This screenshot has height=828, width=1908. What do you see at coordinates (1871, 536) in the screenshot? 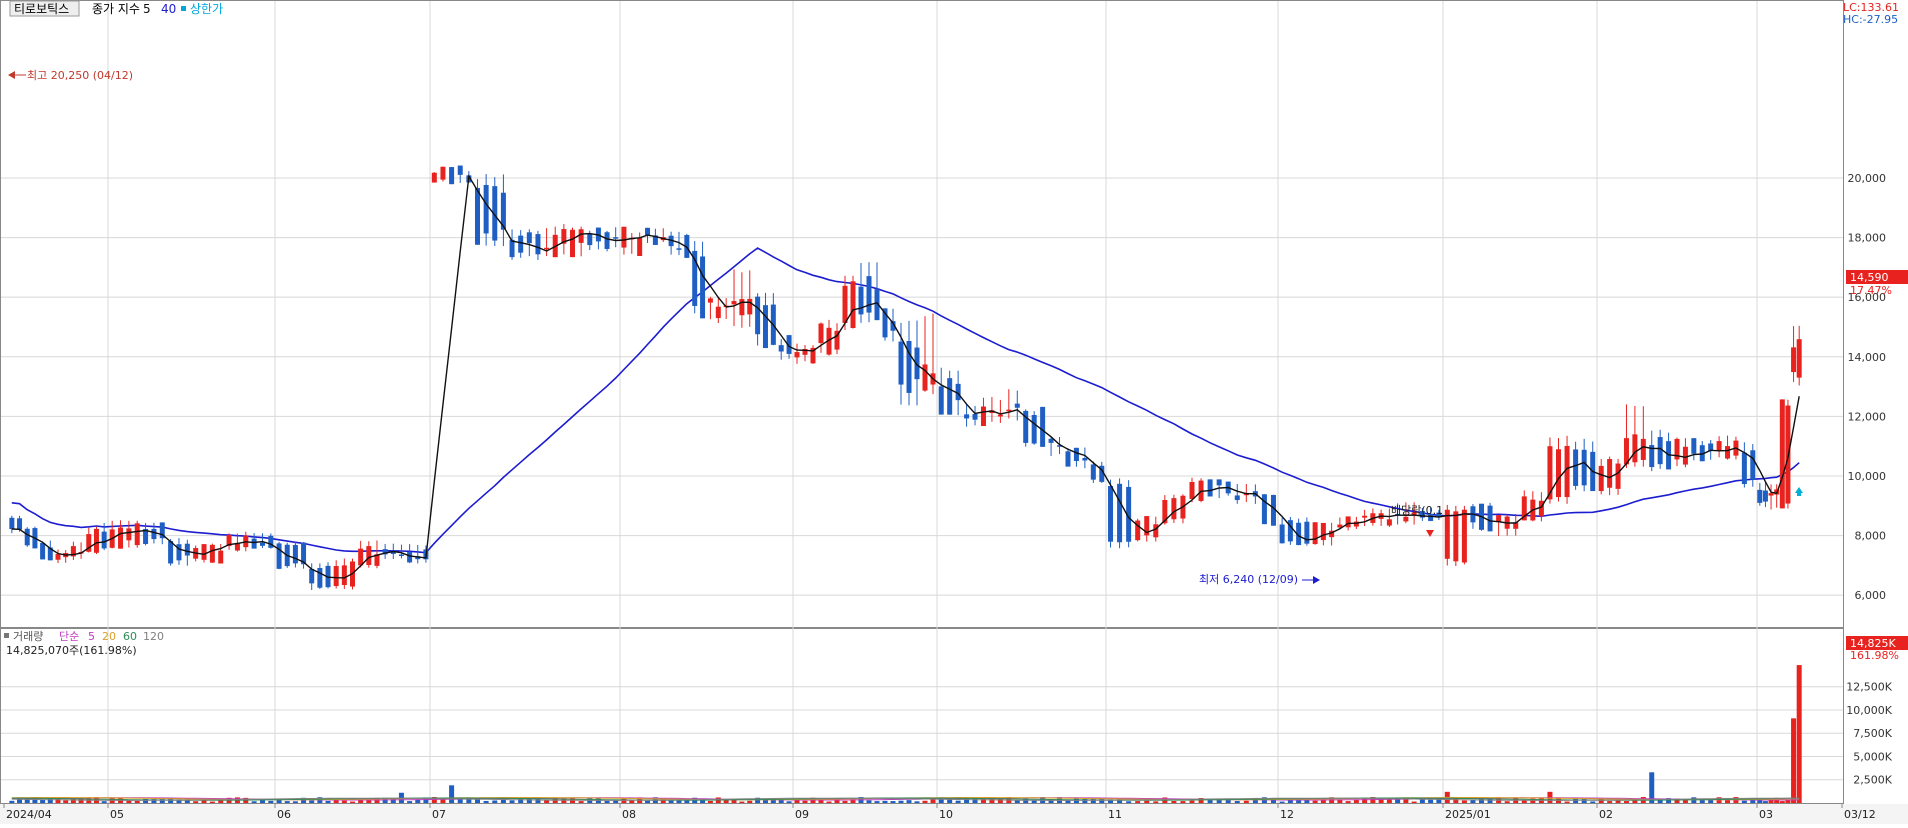
I see `price-tick-label: 8,000` at bounding box center [1871, 536].